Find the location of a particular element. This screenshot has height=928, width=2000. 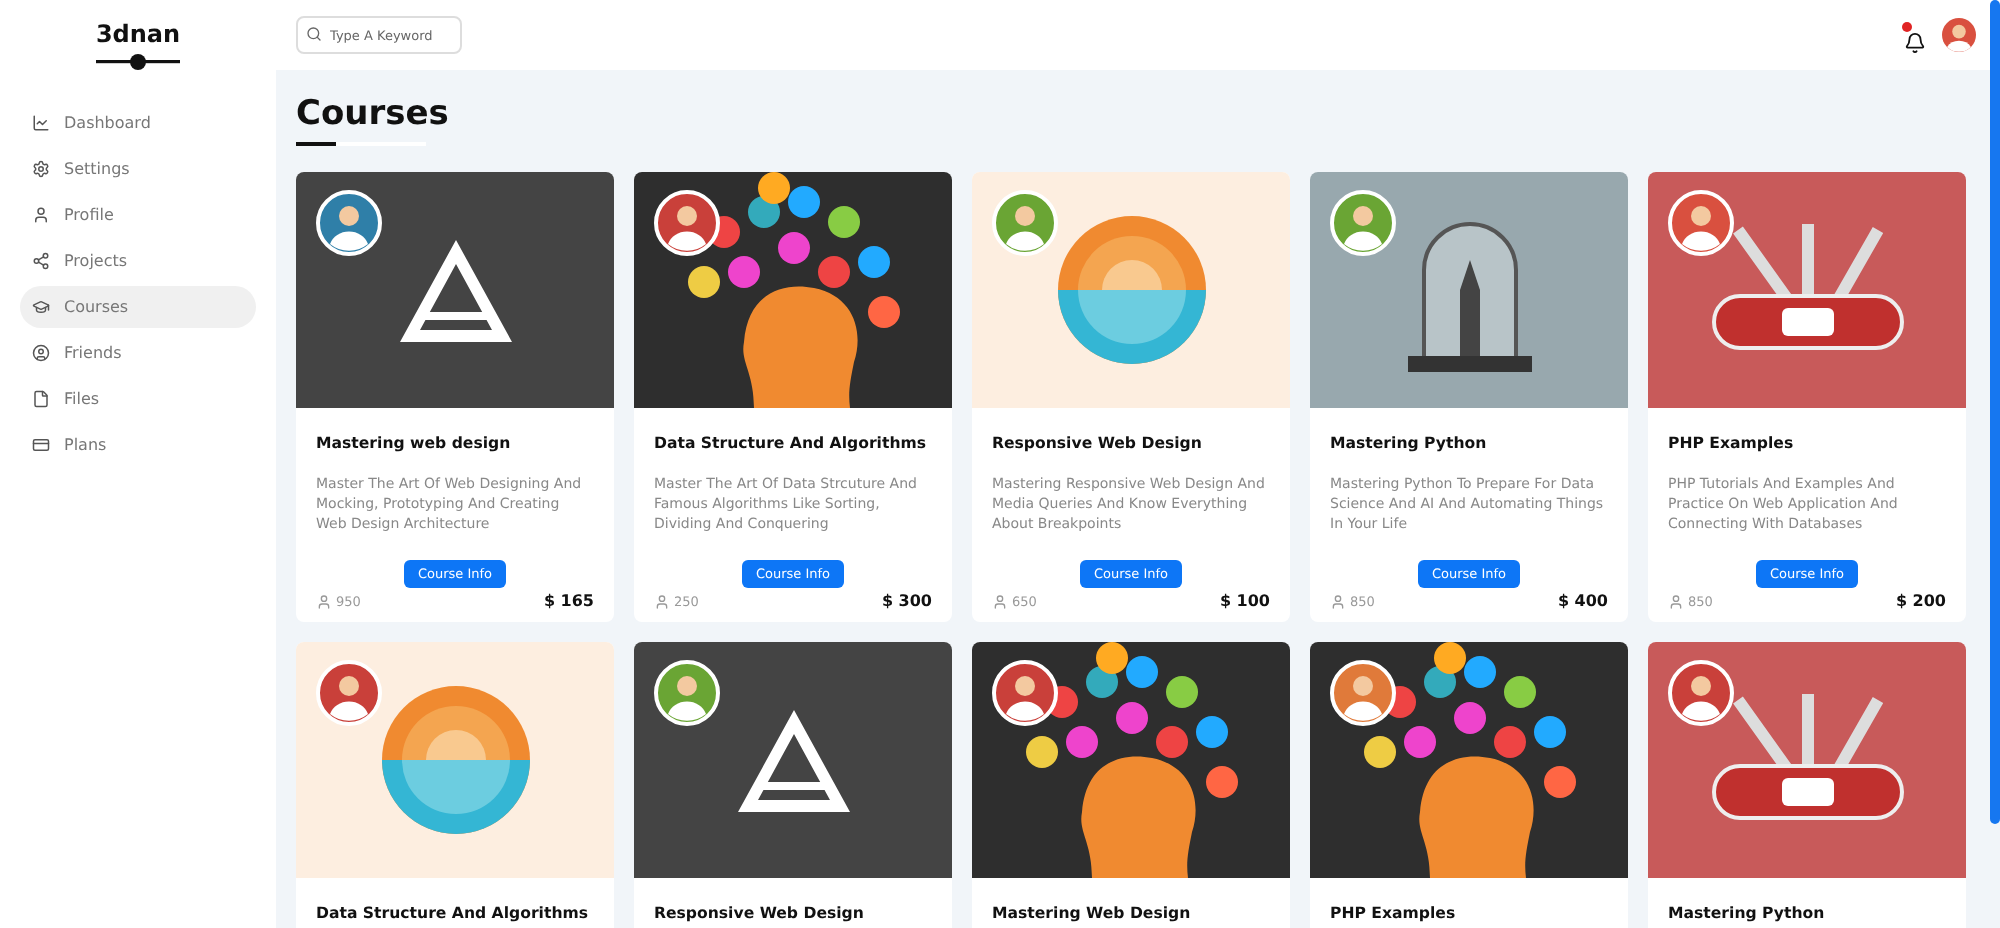

sidebar-item: Profile is located at coordinates (138, 215).